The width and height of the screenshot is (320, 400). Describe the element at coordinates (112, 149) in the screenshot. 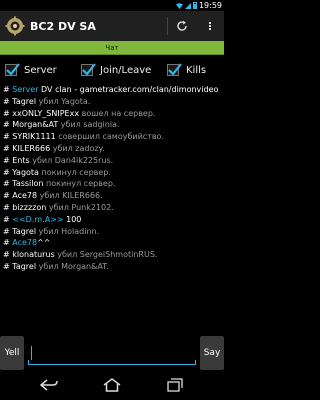

I see `log-line: # KILER666 убил zadozy.` at that location.